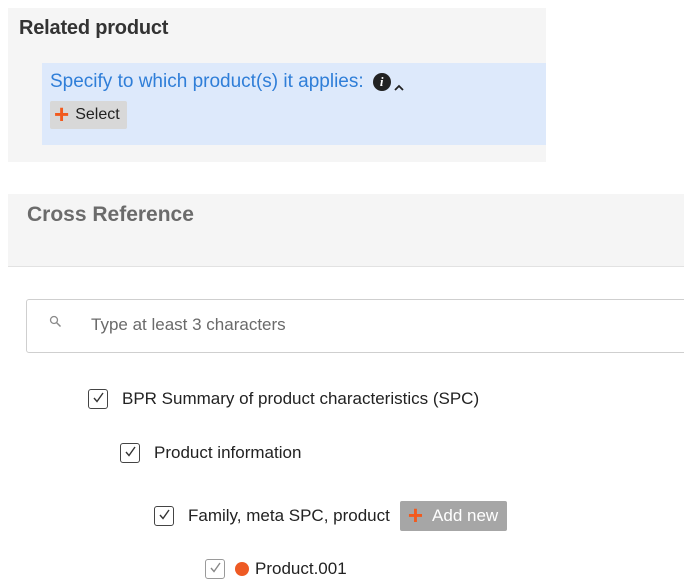  I want to click on tree-item-label: Product information, so click(227, 453).